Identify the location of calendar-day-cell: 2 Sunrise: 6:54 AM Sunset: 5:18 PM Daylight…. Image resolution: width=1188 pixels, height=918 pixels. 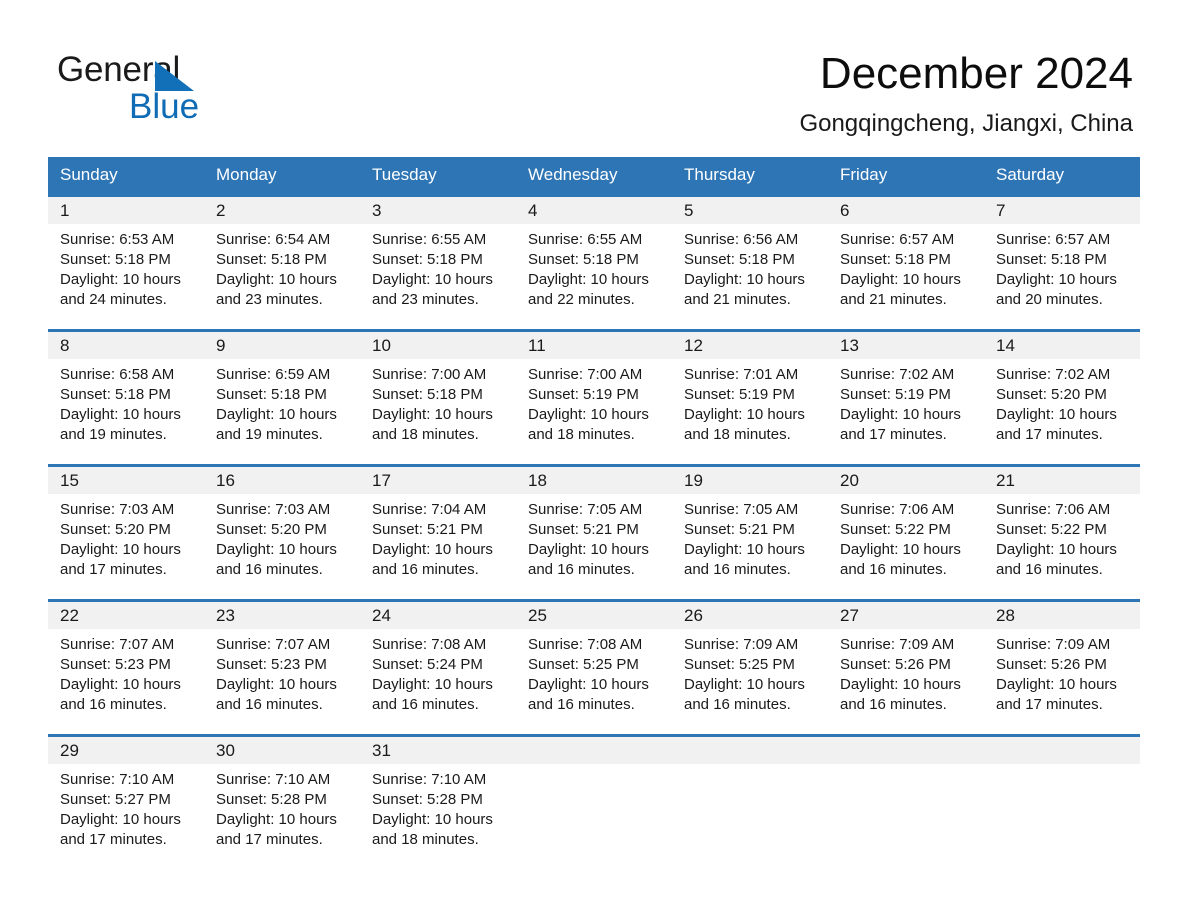
(282, 262).